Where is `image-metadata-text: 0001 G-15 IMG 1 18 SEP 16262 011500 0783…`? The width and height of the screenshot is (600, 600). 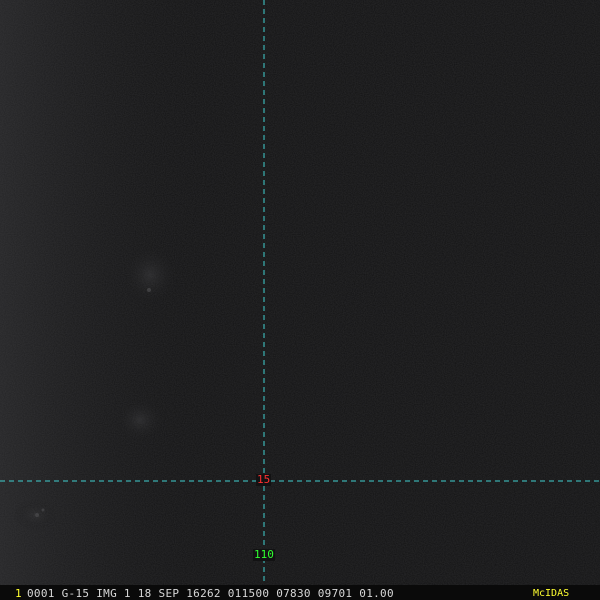
image-metadata-text: 0001 G-15 IMG 1 18 SEP 16262 011500 0783… is located at coordinates (210, 593).